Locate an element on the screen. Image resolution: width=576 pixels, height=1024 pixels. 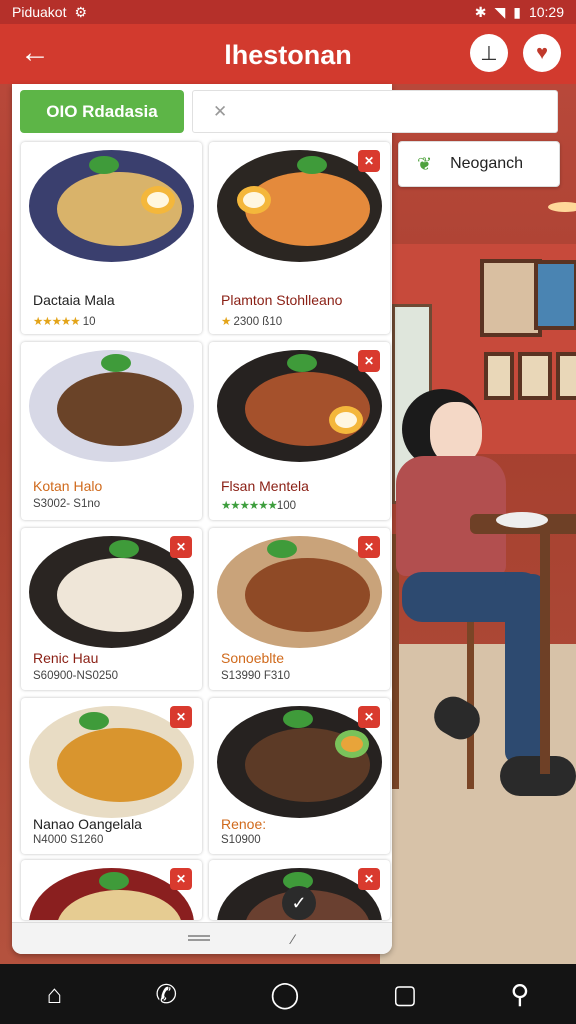
dish-card: ✕ Renic Hau S60900-NS0250 is located at coordinates (111, 609).